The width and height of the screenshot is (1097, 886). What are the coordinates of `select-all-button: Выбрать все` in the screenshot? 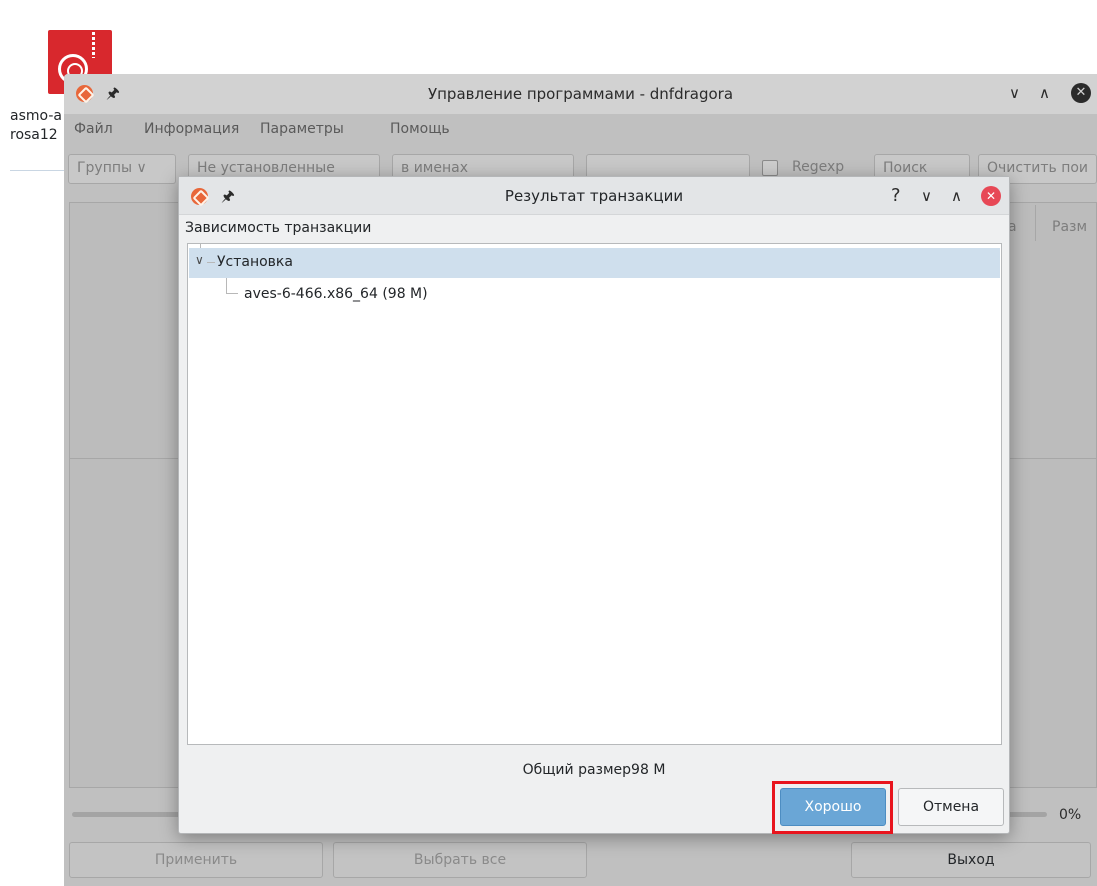 It's located at (460, 860).